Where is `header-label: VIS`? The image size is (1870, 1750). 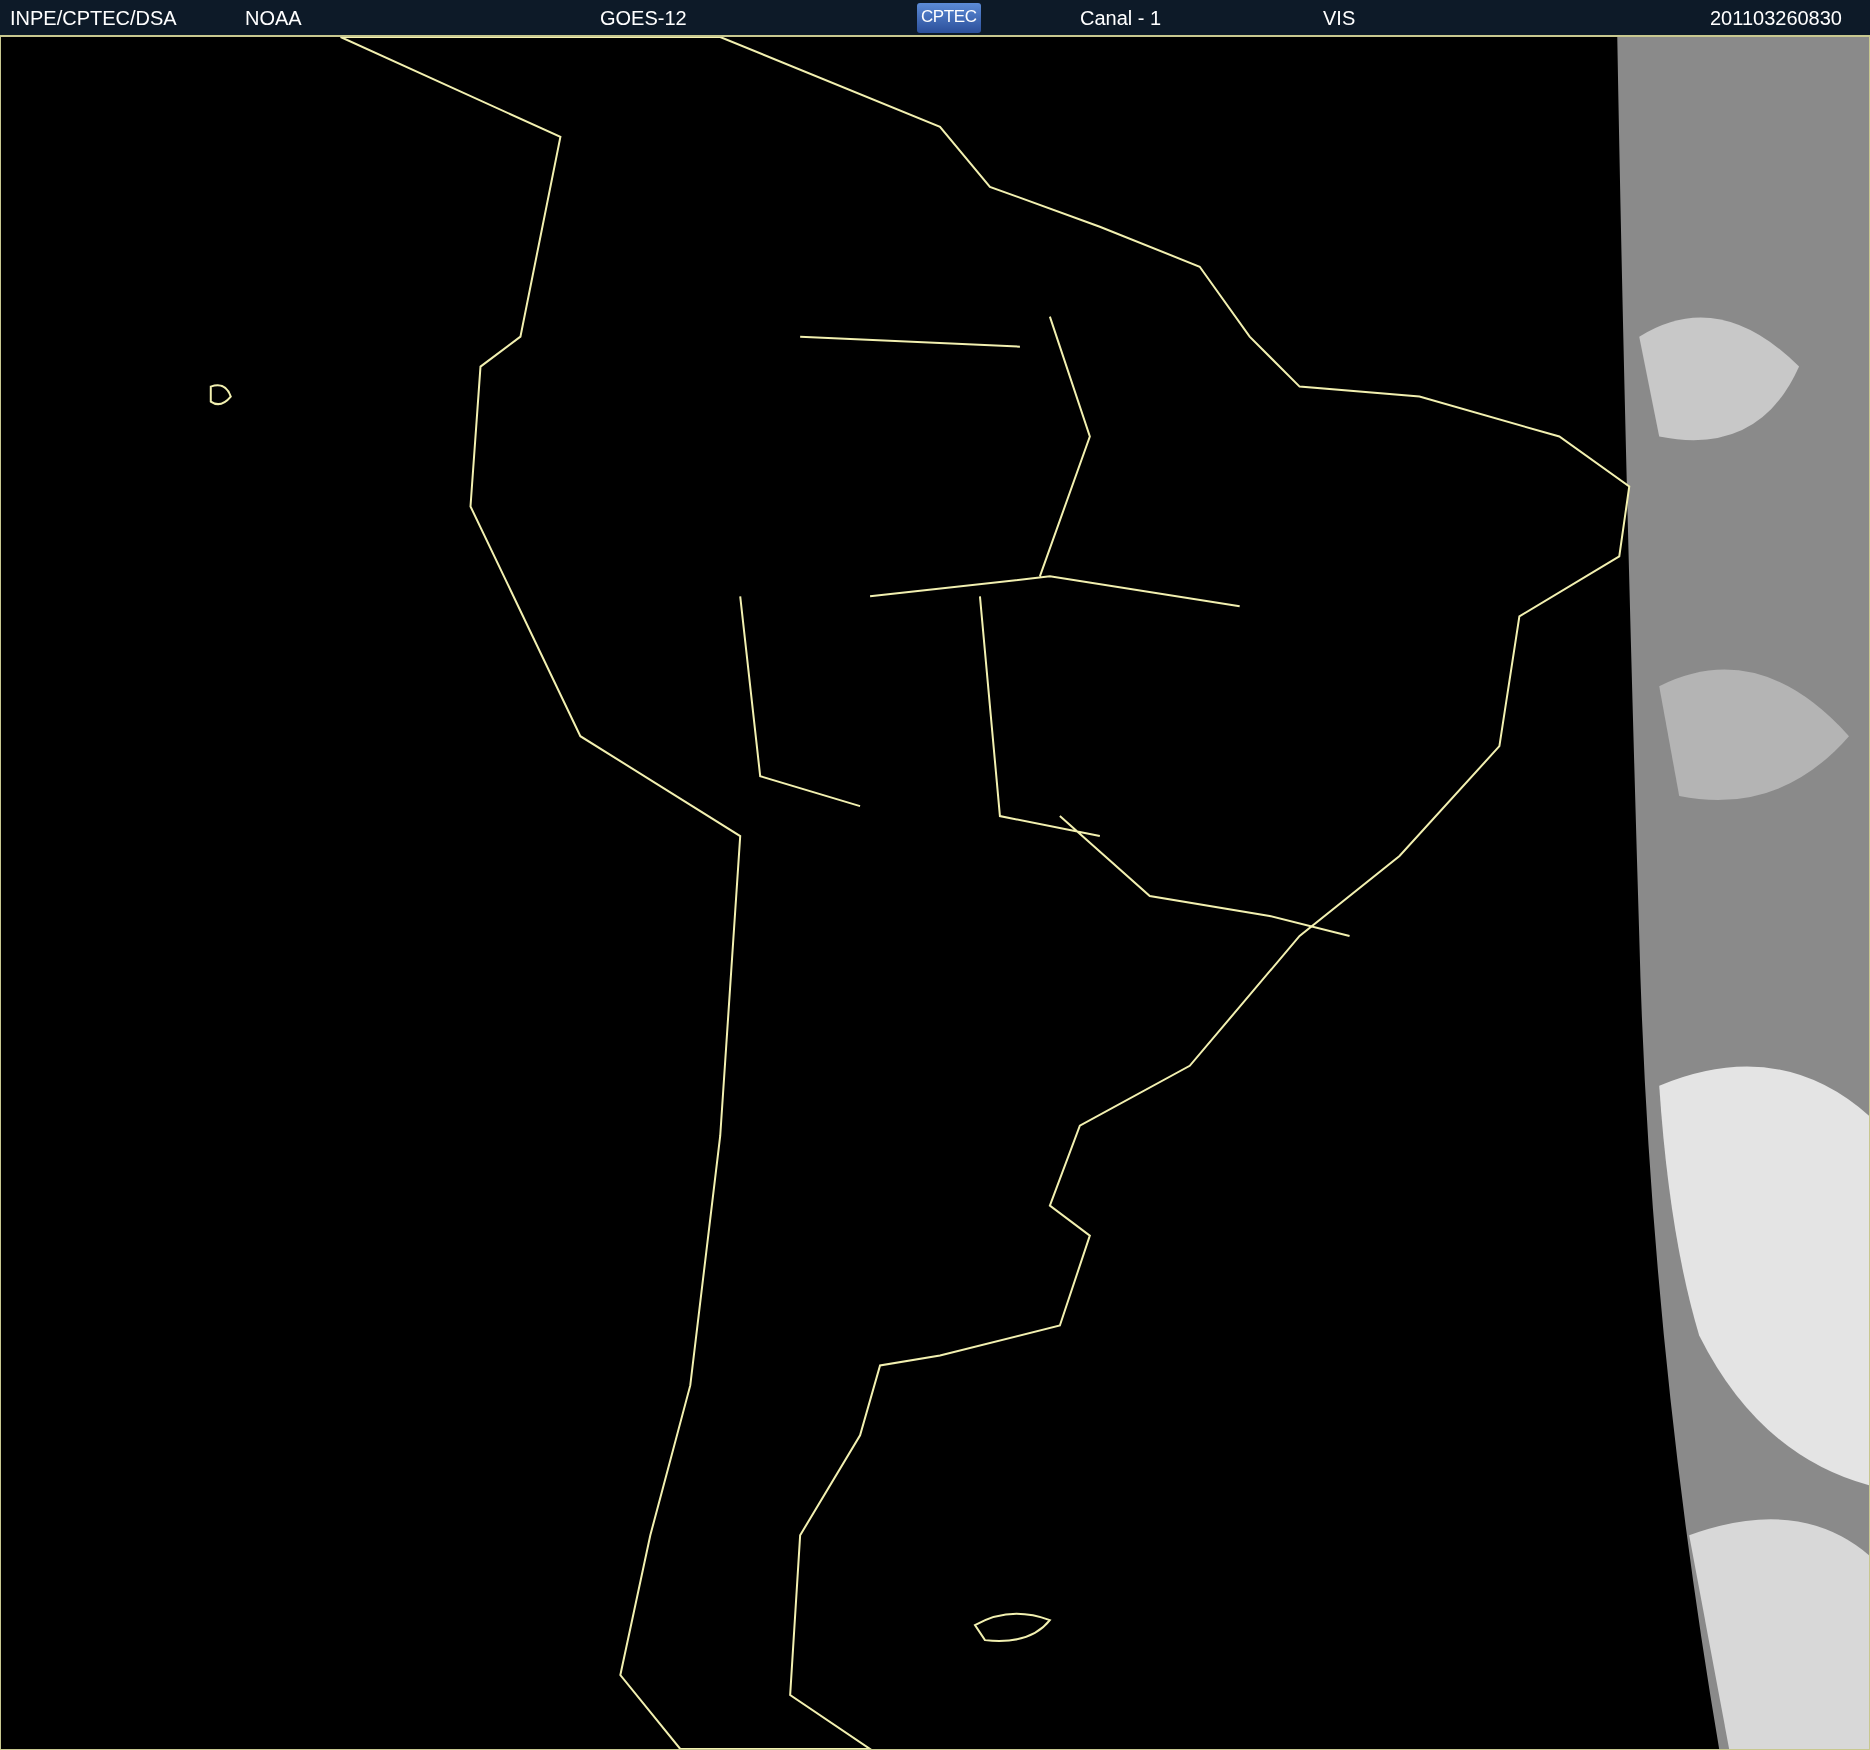
header-label: VIS is located at coordinates (1339, 17).